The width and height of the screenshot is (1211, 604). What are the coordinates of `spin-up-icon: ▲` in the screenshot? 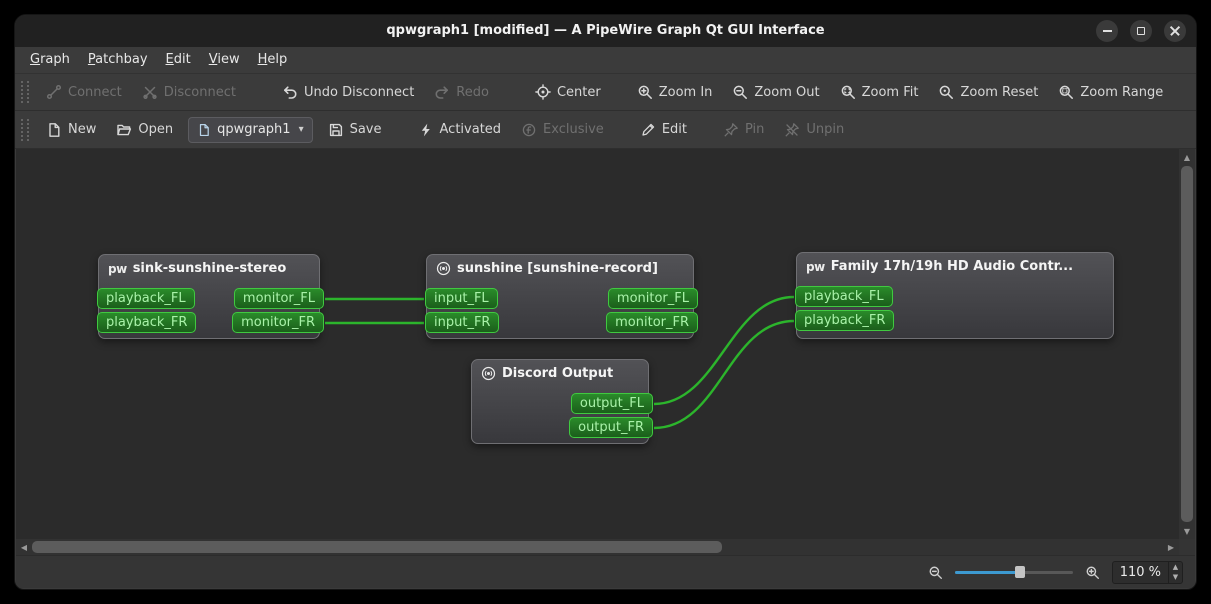 It's located at (1175, 567).